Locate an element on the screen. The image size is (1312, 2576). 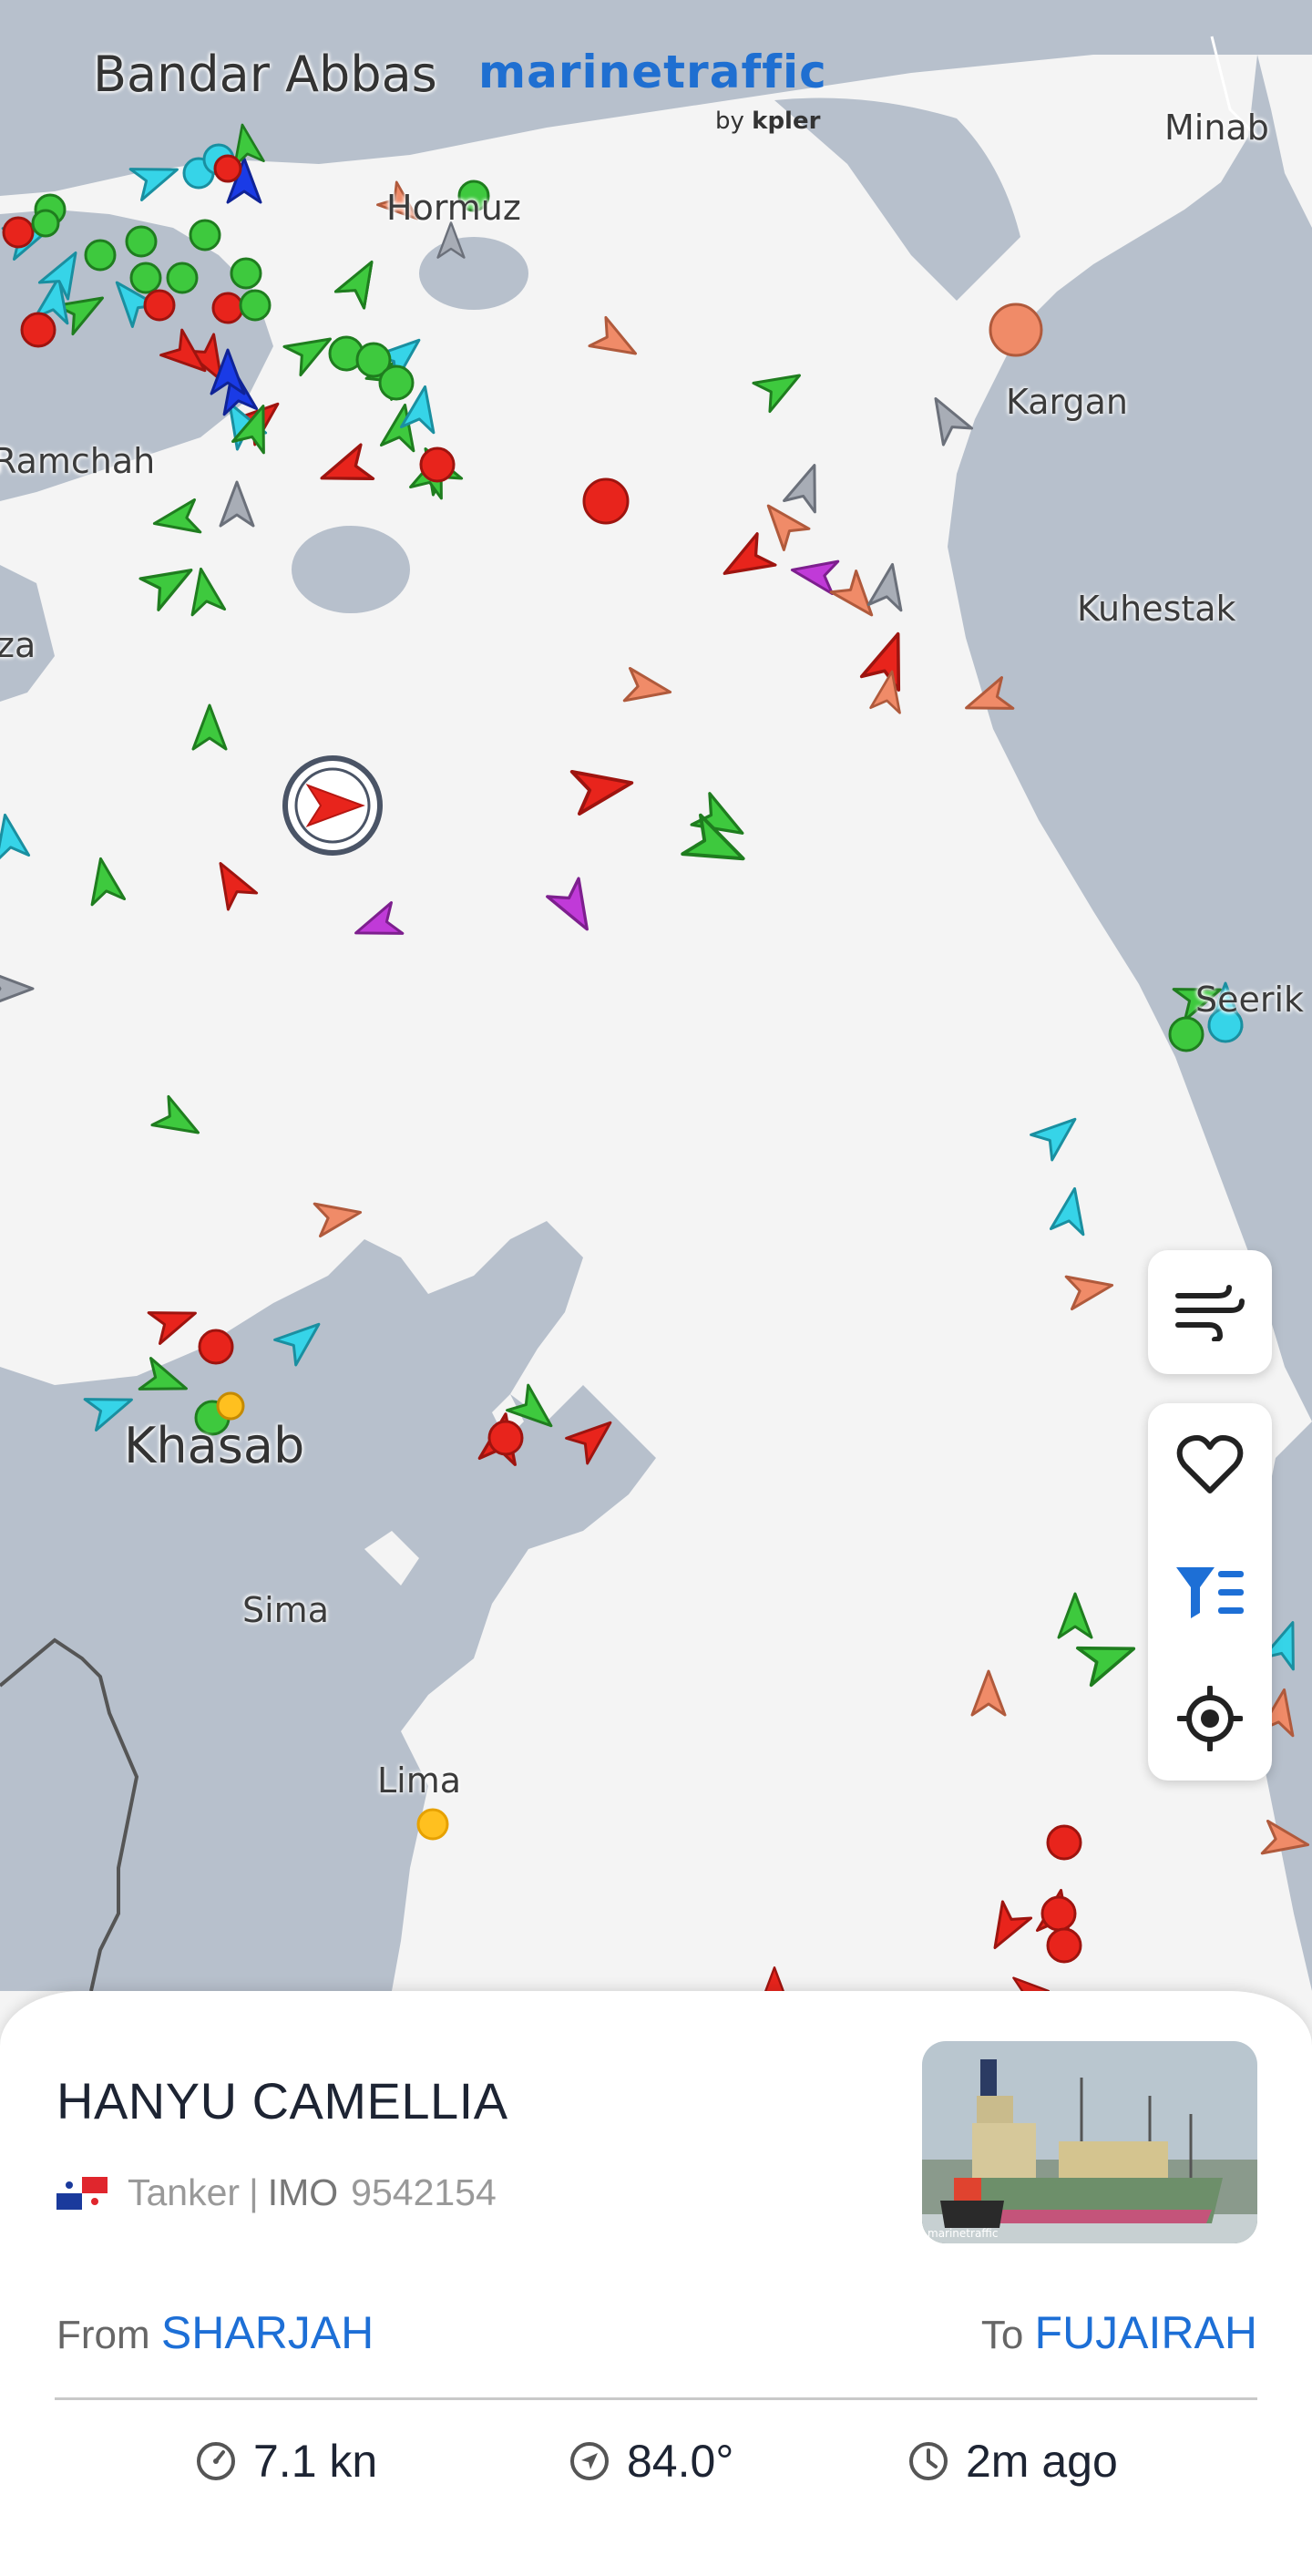
clock-icon is located at coordinates (928, 2461).